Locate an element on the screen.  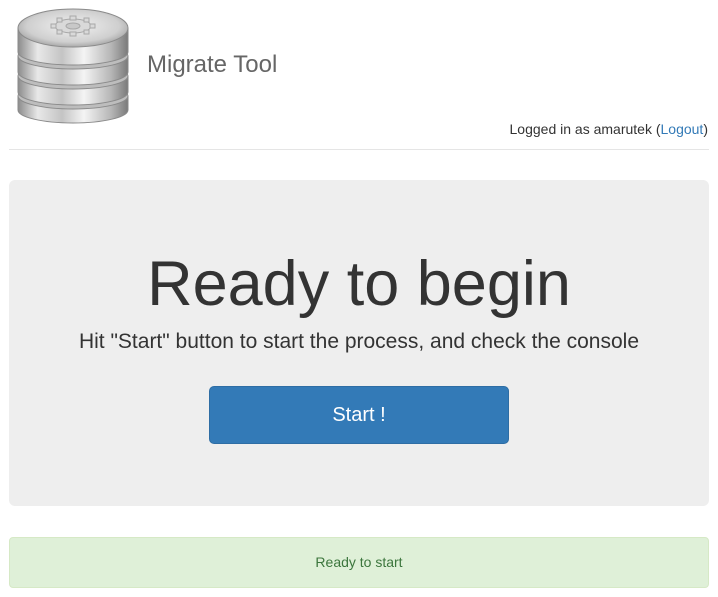
status-alert: Ready to start is located at coordinates (359, 562).